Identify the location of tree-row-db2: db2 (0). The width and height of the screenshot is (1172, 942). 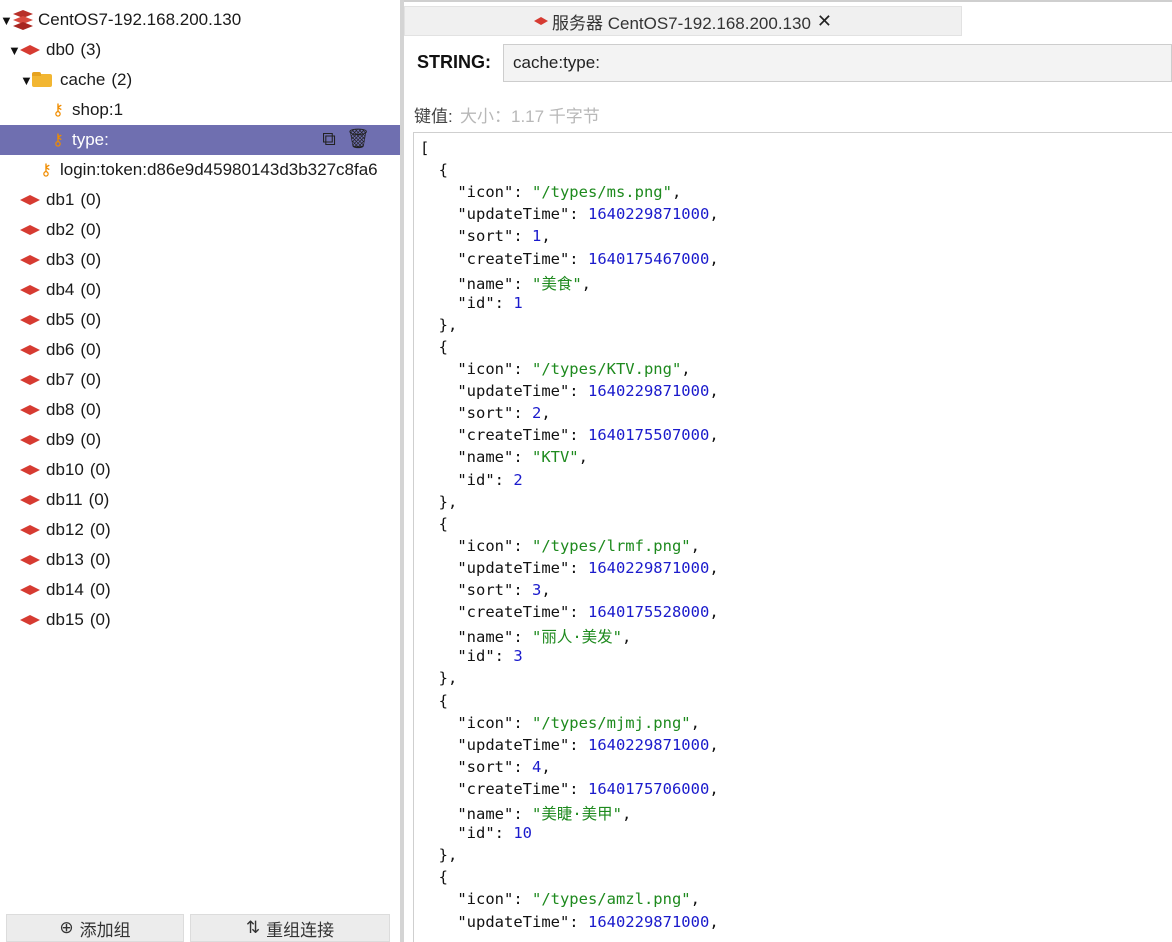
(200, 230).